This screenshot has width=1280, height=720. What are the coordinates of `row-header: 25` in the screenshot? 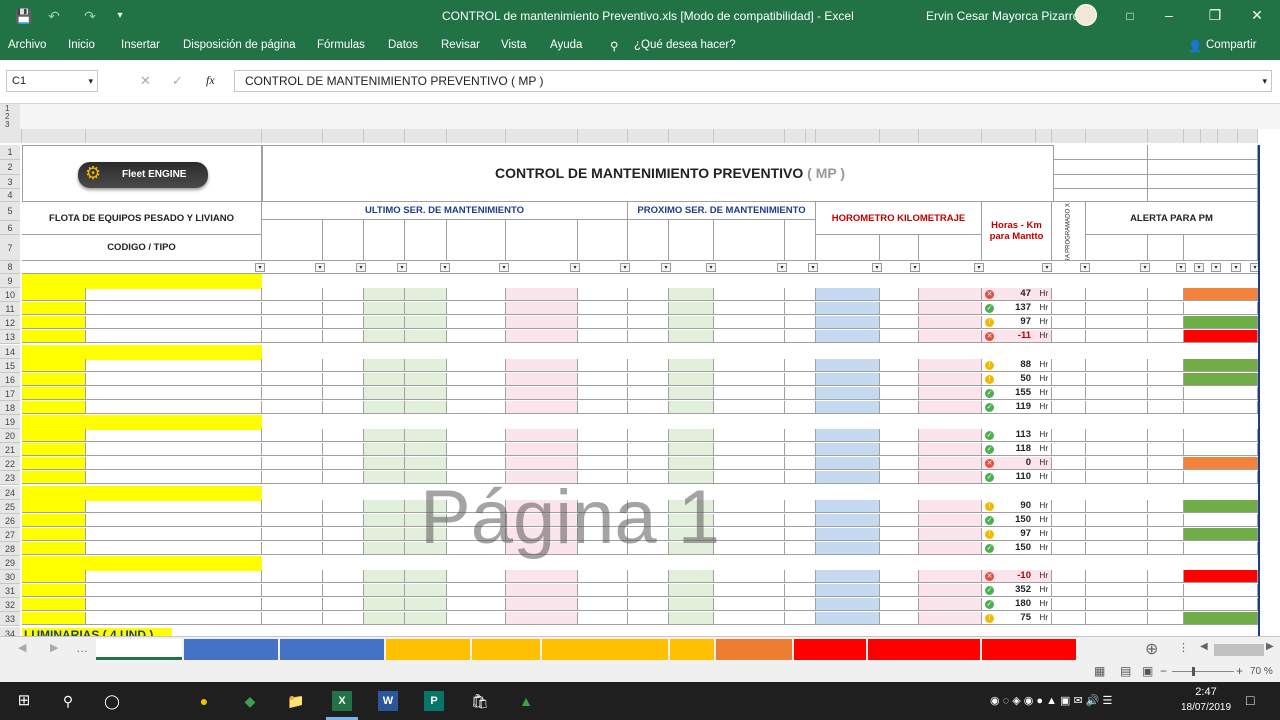 It's located at (10, 506).